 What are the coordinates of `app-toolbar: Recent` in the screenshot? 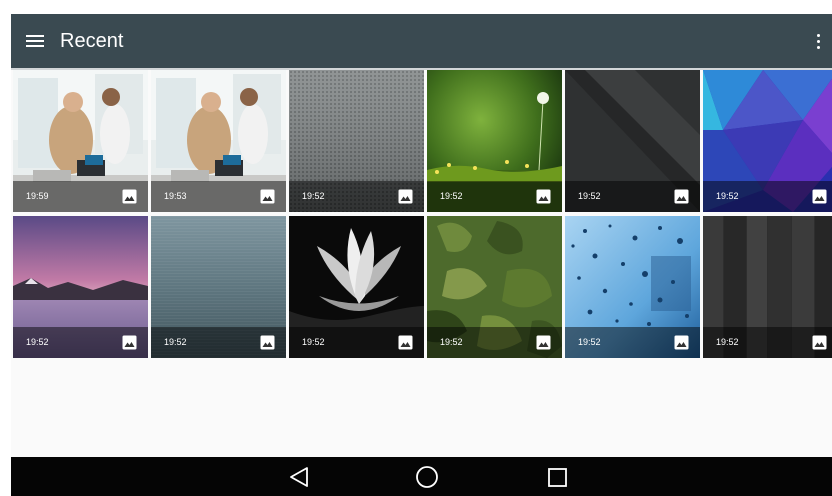 It's located at (421, 41).